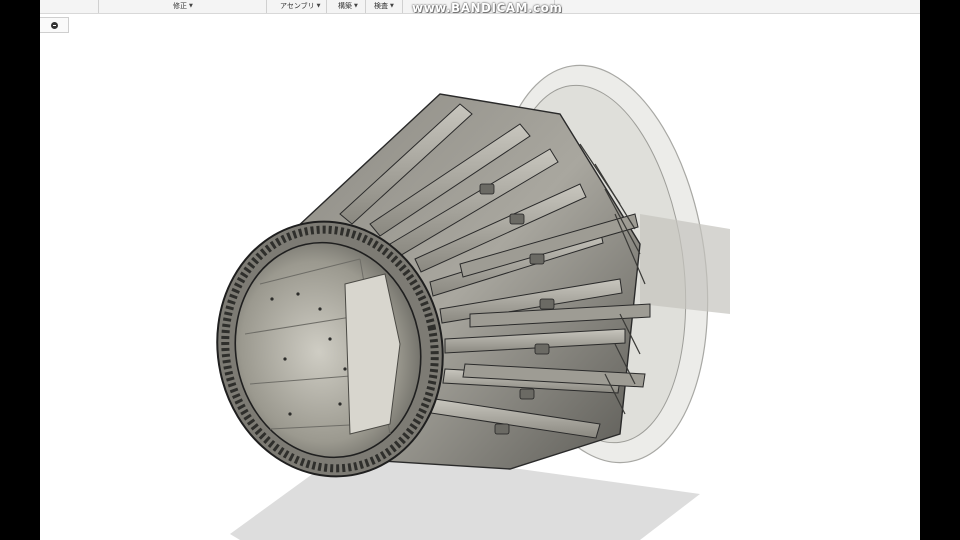  I want to click on letterbox-right, so click(940, 270).